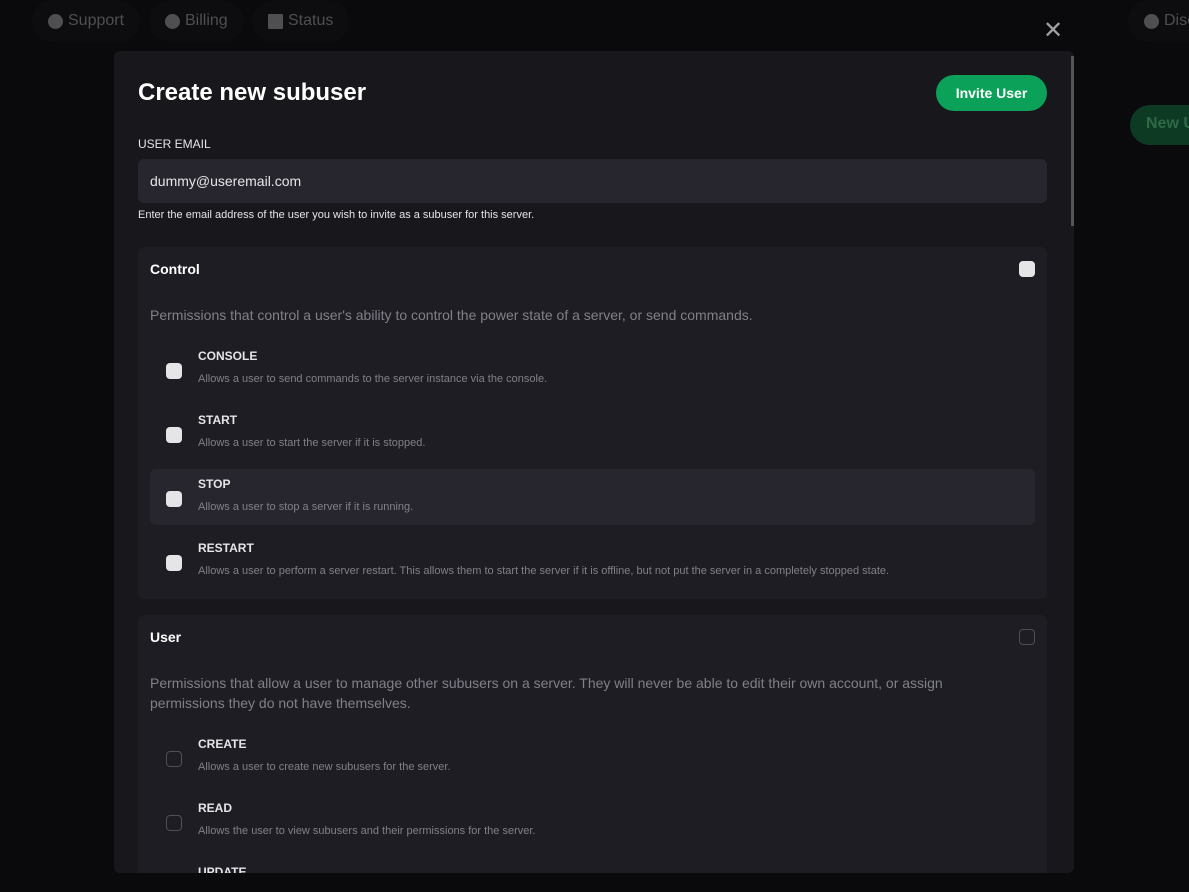  I want to click on nav-status: Status, so click(301, 21).